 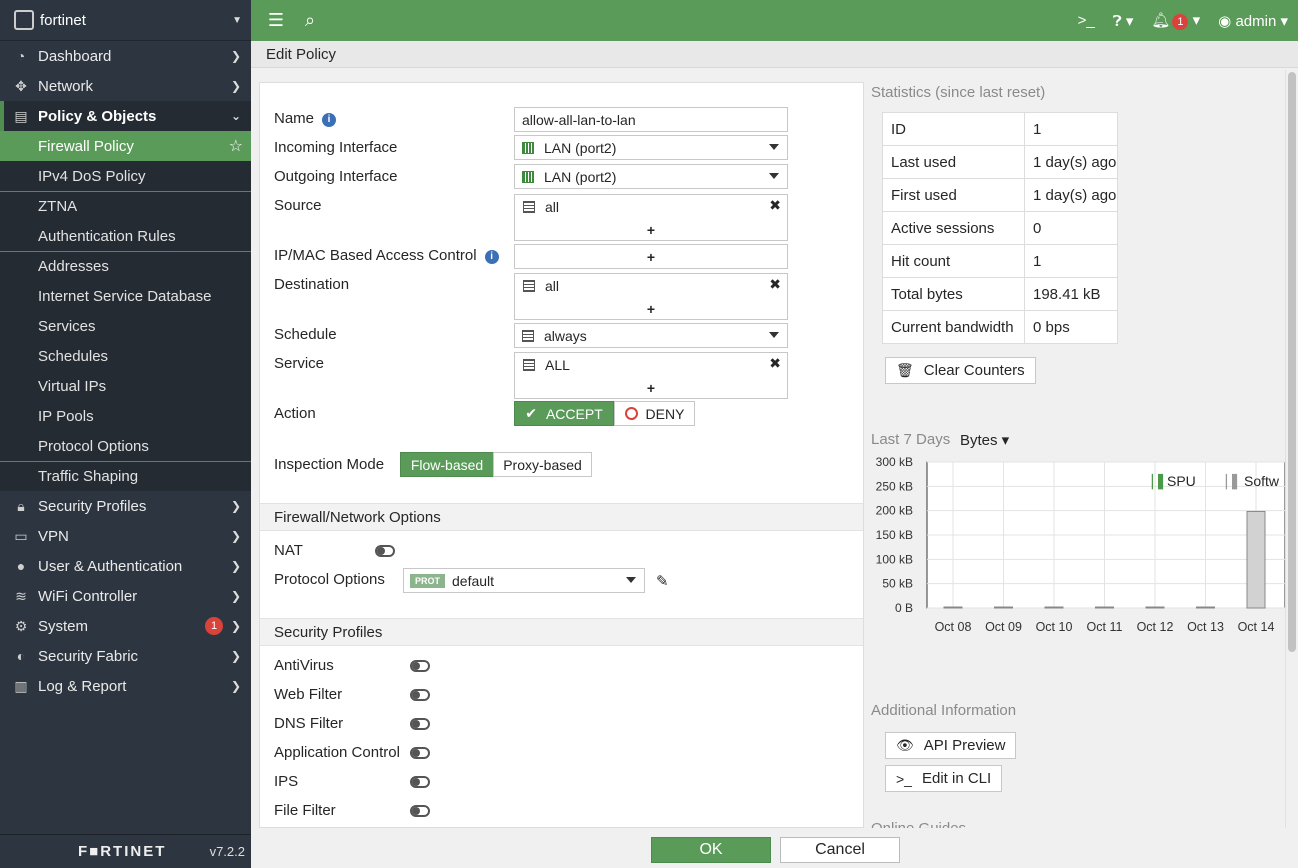 What do you see at coordinates (420, 811) in the screenshot?
I see `file-filter-toggle` at bounding box center [420, 811].